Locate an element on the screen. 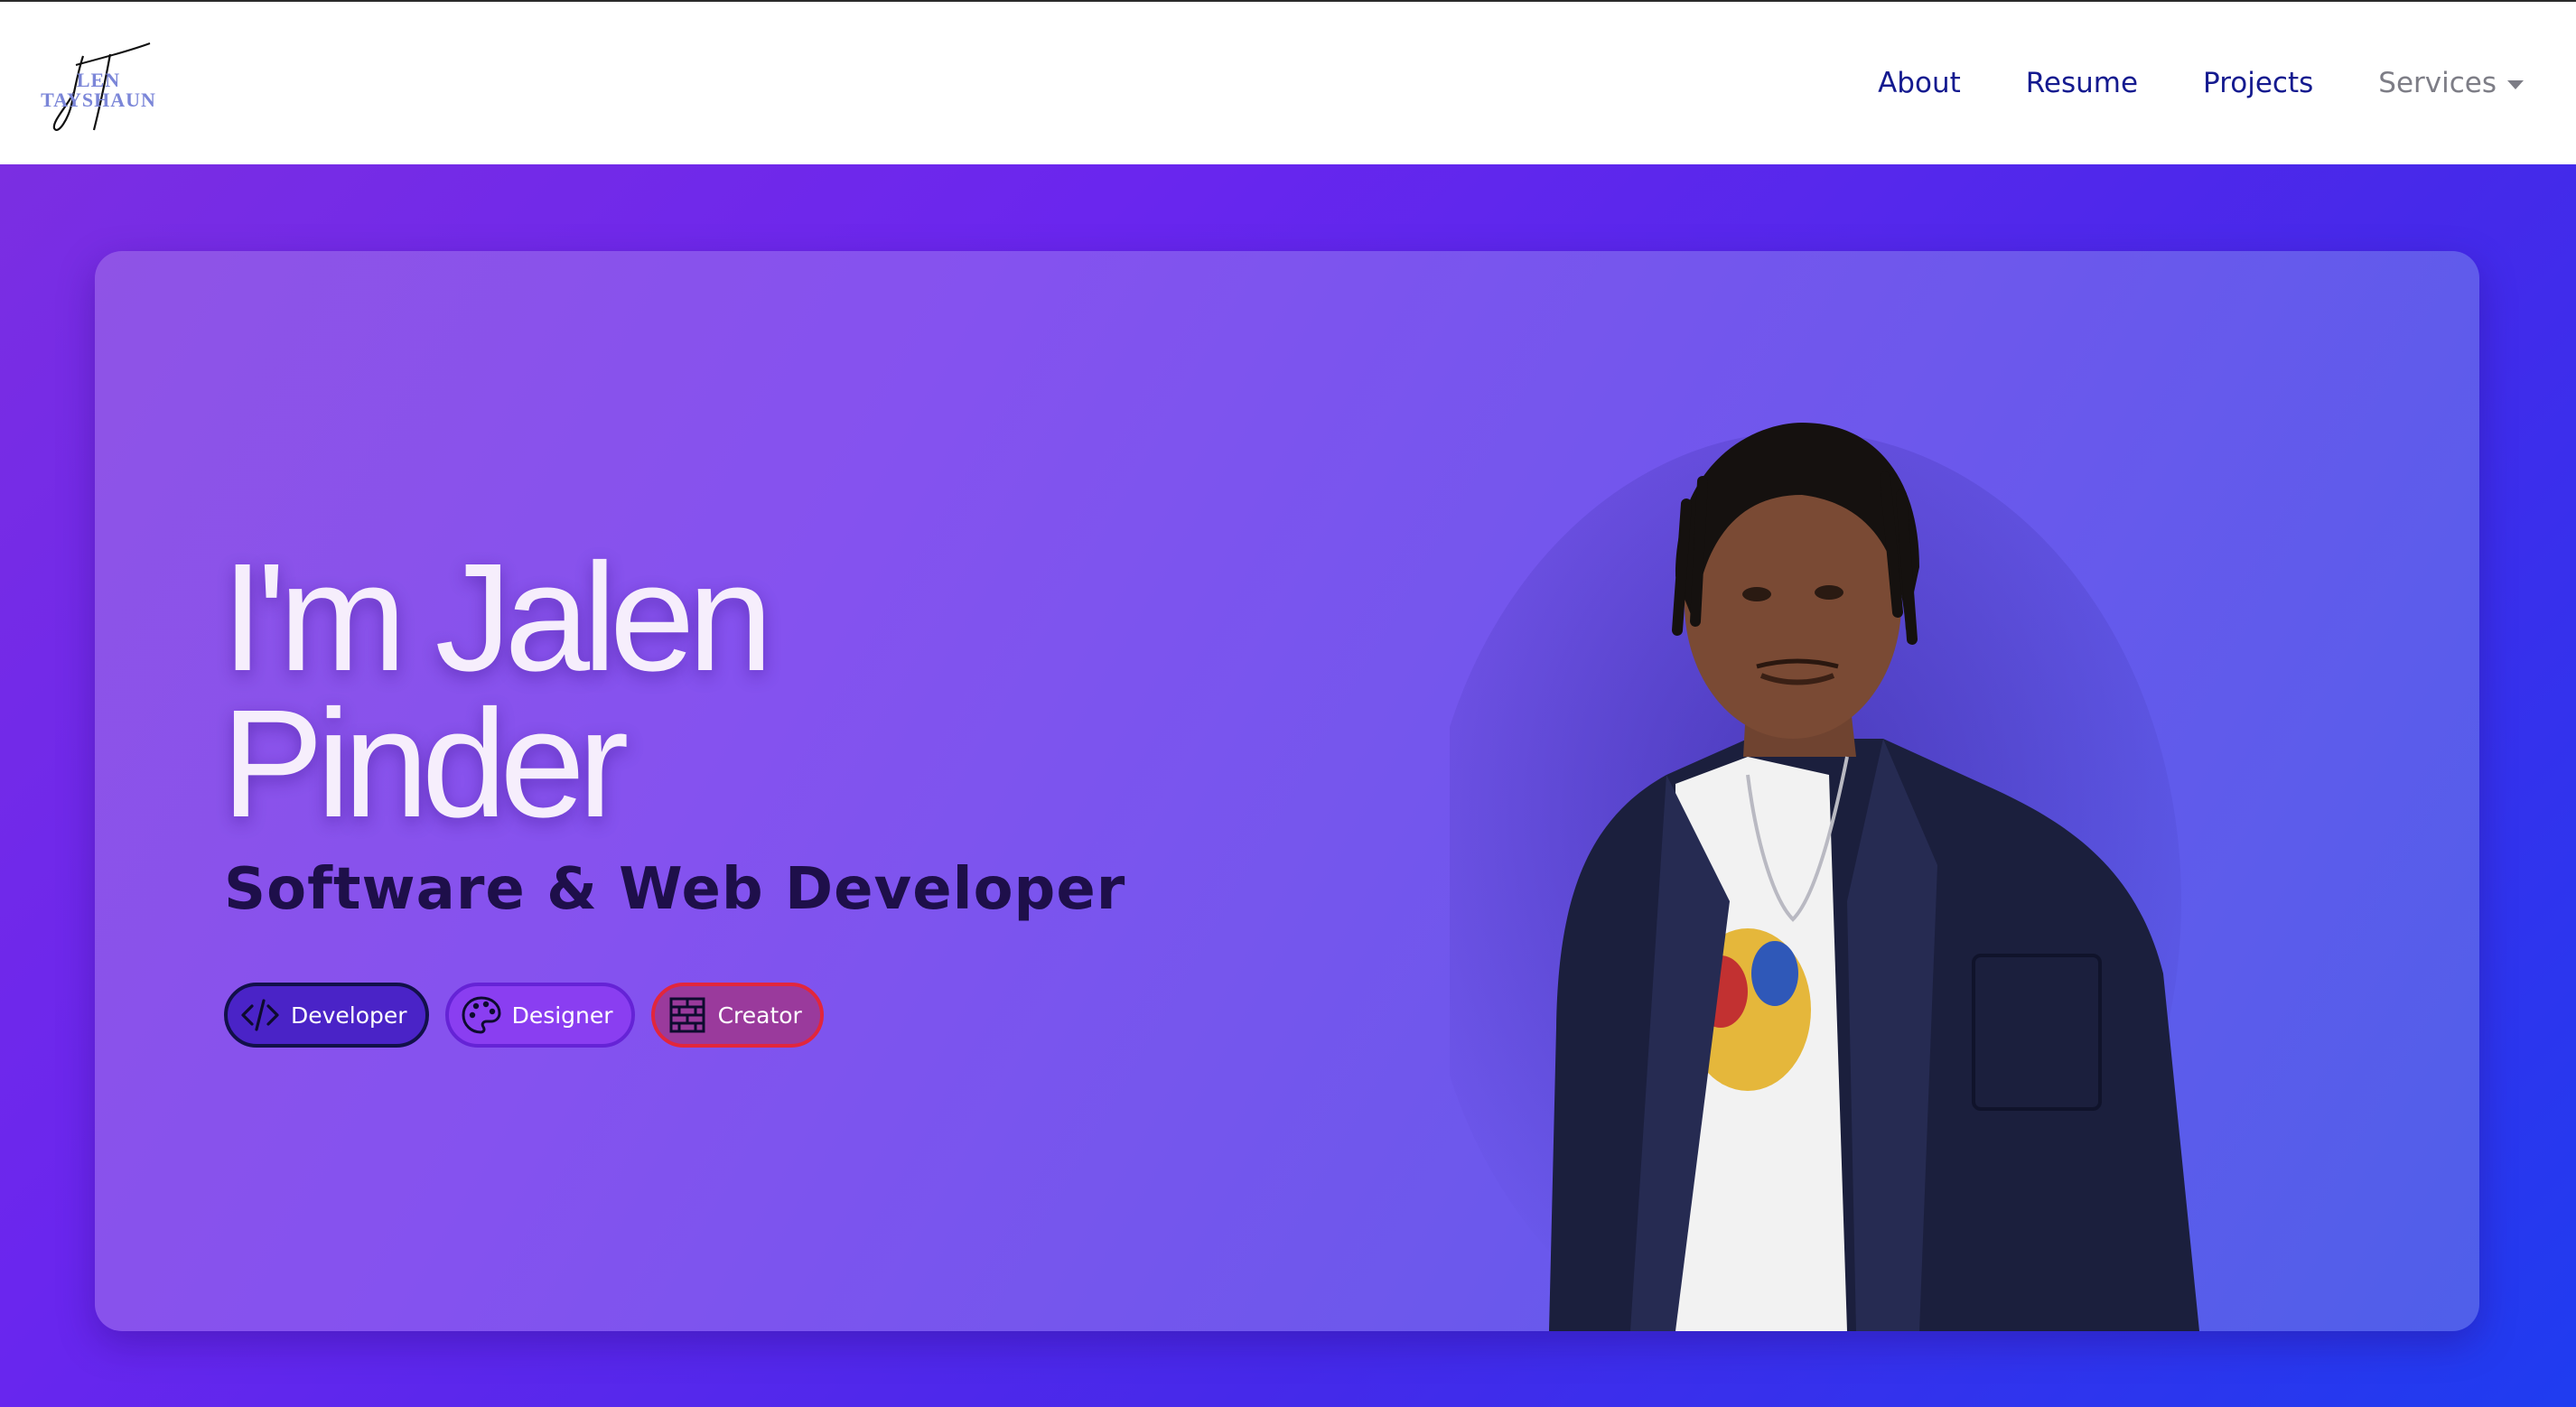 The image size is (2576, 1407). nav-dropdown-label: Services is located at coordinates (2437, 83).